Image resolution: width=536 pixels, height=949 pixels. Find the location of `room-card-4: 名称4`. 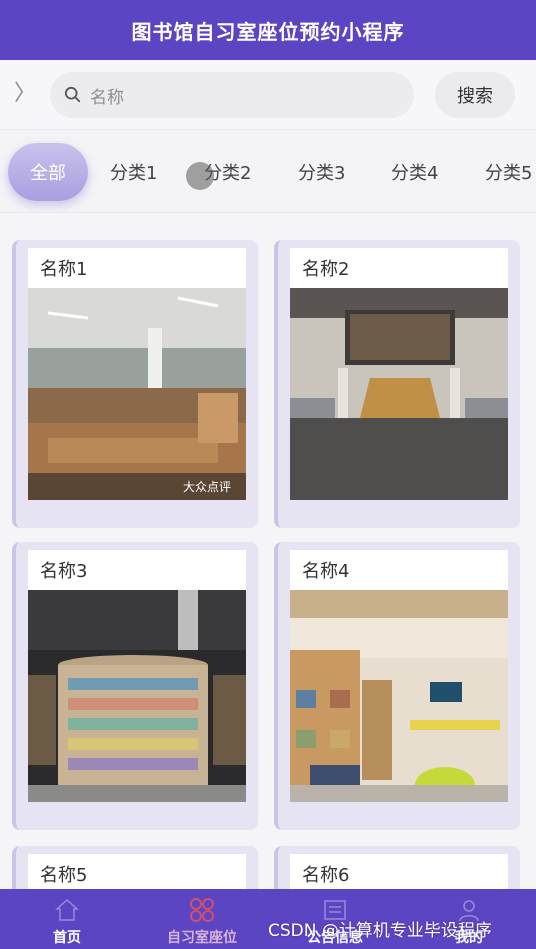

room-card-4: 名称4 is located at coordinates (397, 686).